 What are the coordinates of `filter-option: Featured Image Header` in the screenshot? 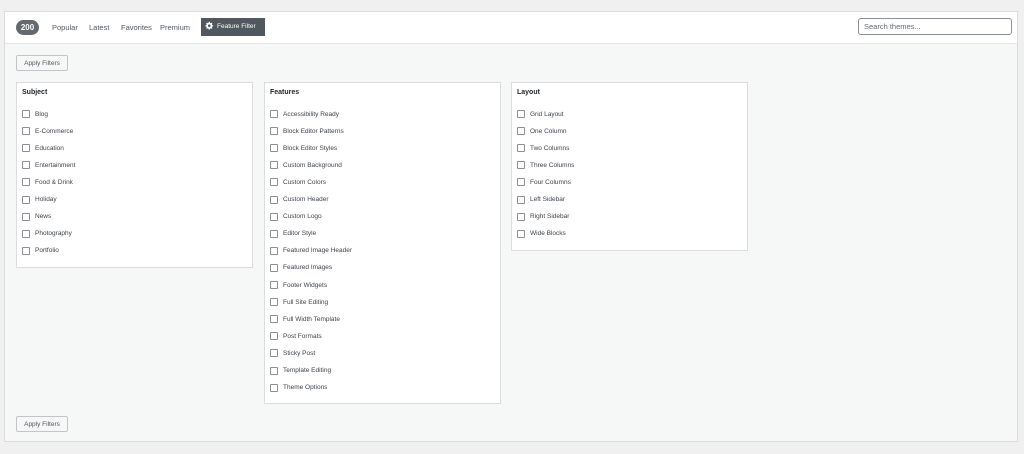 It's located at (311, 251).